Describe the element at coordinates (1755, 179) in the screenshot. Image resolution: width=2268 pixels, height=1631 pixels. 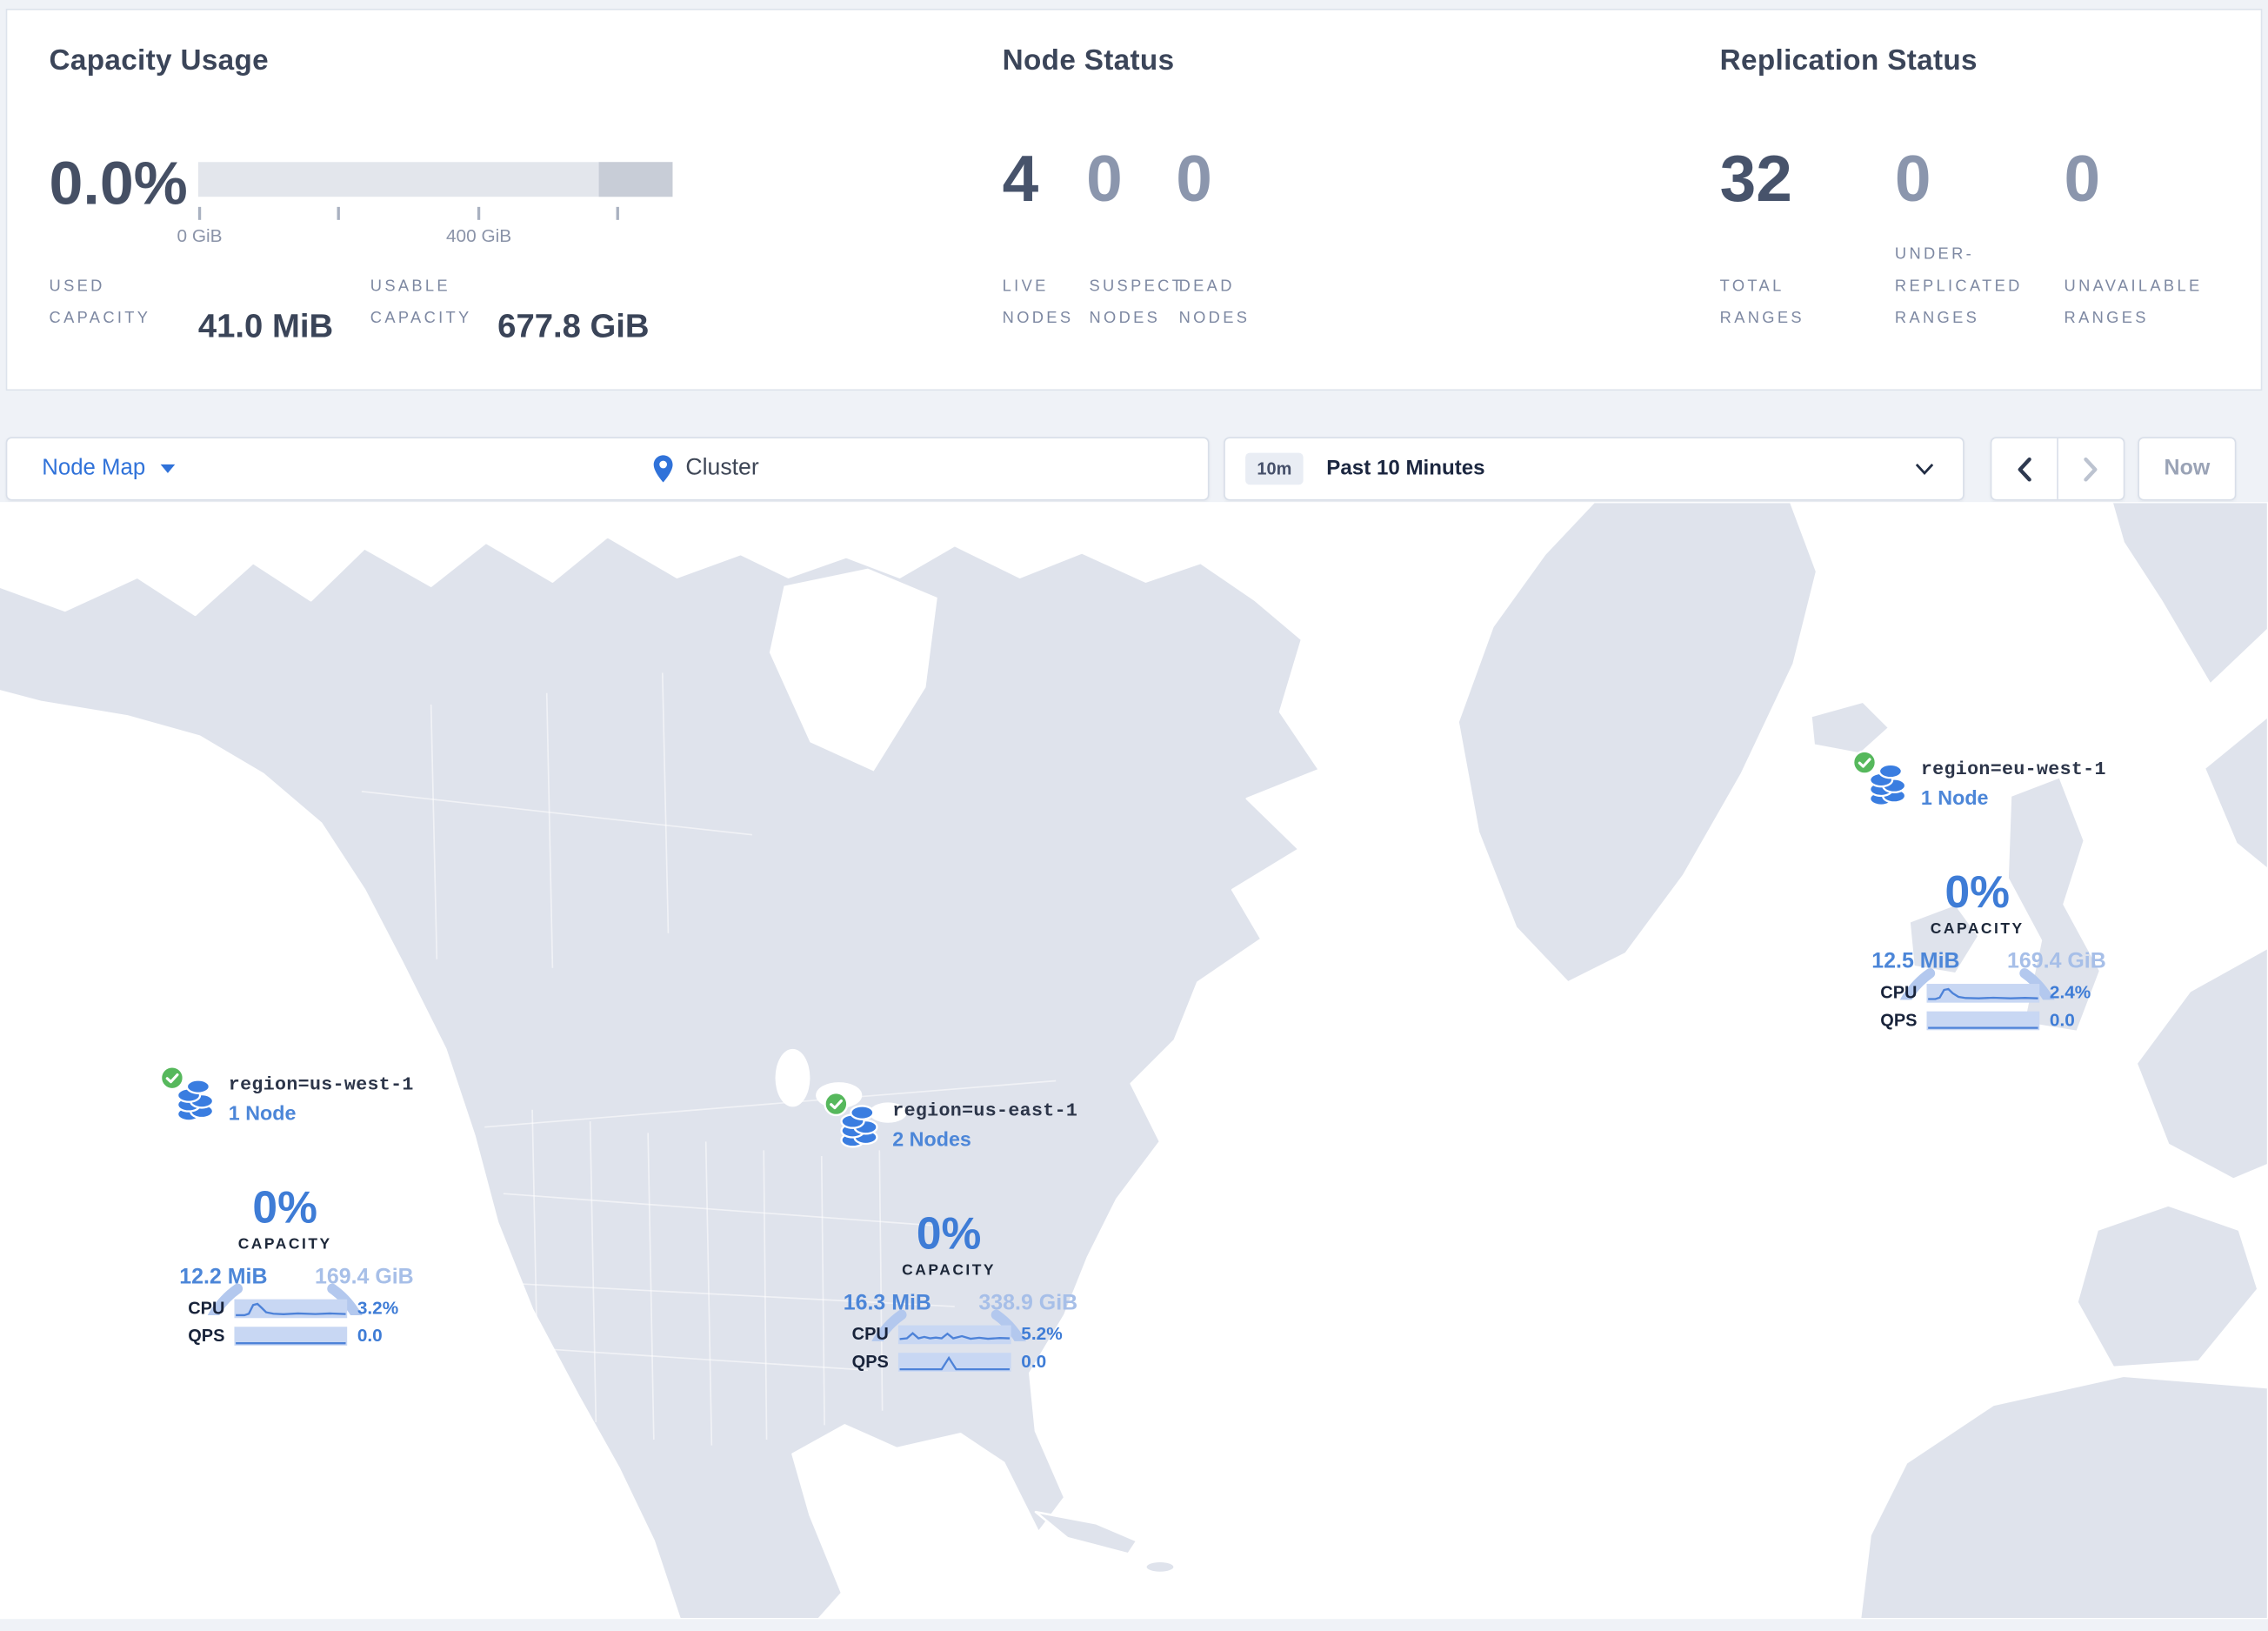
I see `total-ranges-count: 32` at that location.